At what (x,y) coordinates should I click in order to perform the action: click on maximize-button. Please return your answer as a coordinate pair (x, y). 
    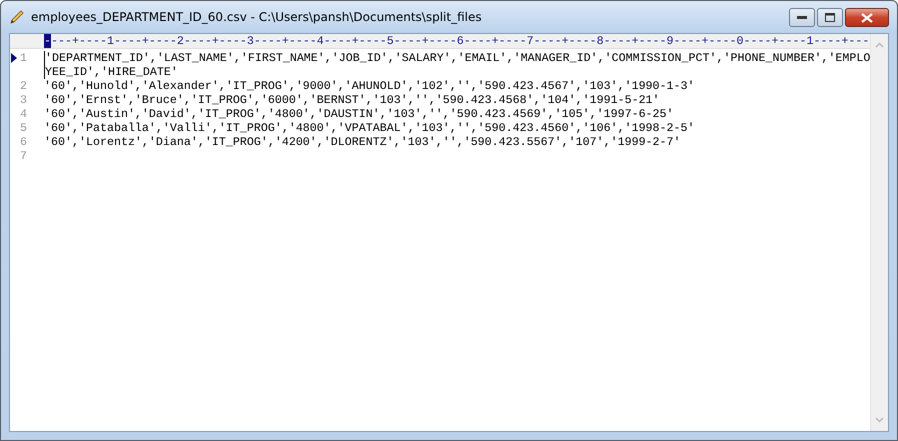
    Looking at the image, I should click on (830, 17).